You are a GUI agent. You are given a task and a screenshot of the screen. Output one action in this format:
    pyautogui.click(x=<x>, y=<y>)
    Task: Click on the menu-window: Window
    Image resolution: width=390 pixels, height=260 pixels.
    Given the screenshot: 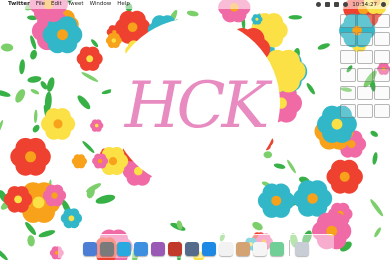 What is the action you would take?
    pyautogui.click(x=101, y=4)
    